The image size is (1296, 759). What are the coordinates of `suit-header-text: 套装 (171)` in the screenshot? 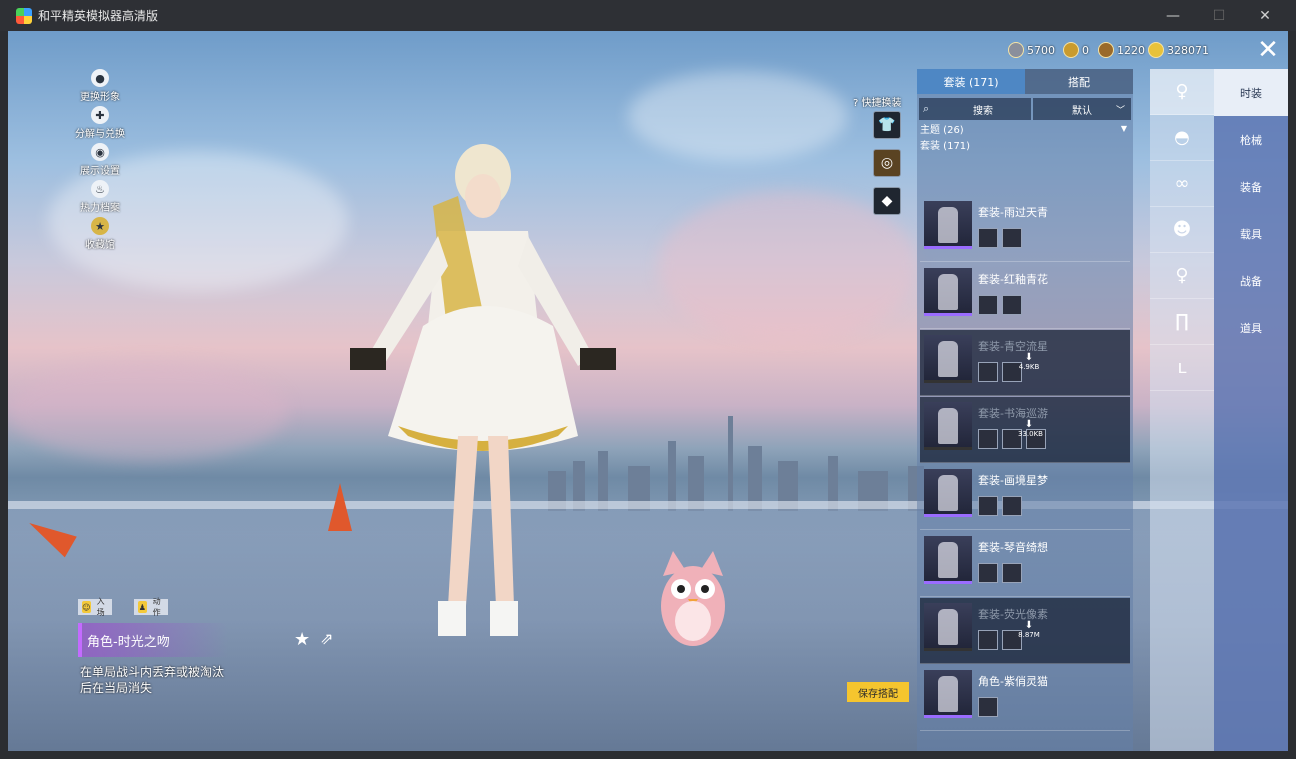 It's located at (945, 146).